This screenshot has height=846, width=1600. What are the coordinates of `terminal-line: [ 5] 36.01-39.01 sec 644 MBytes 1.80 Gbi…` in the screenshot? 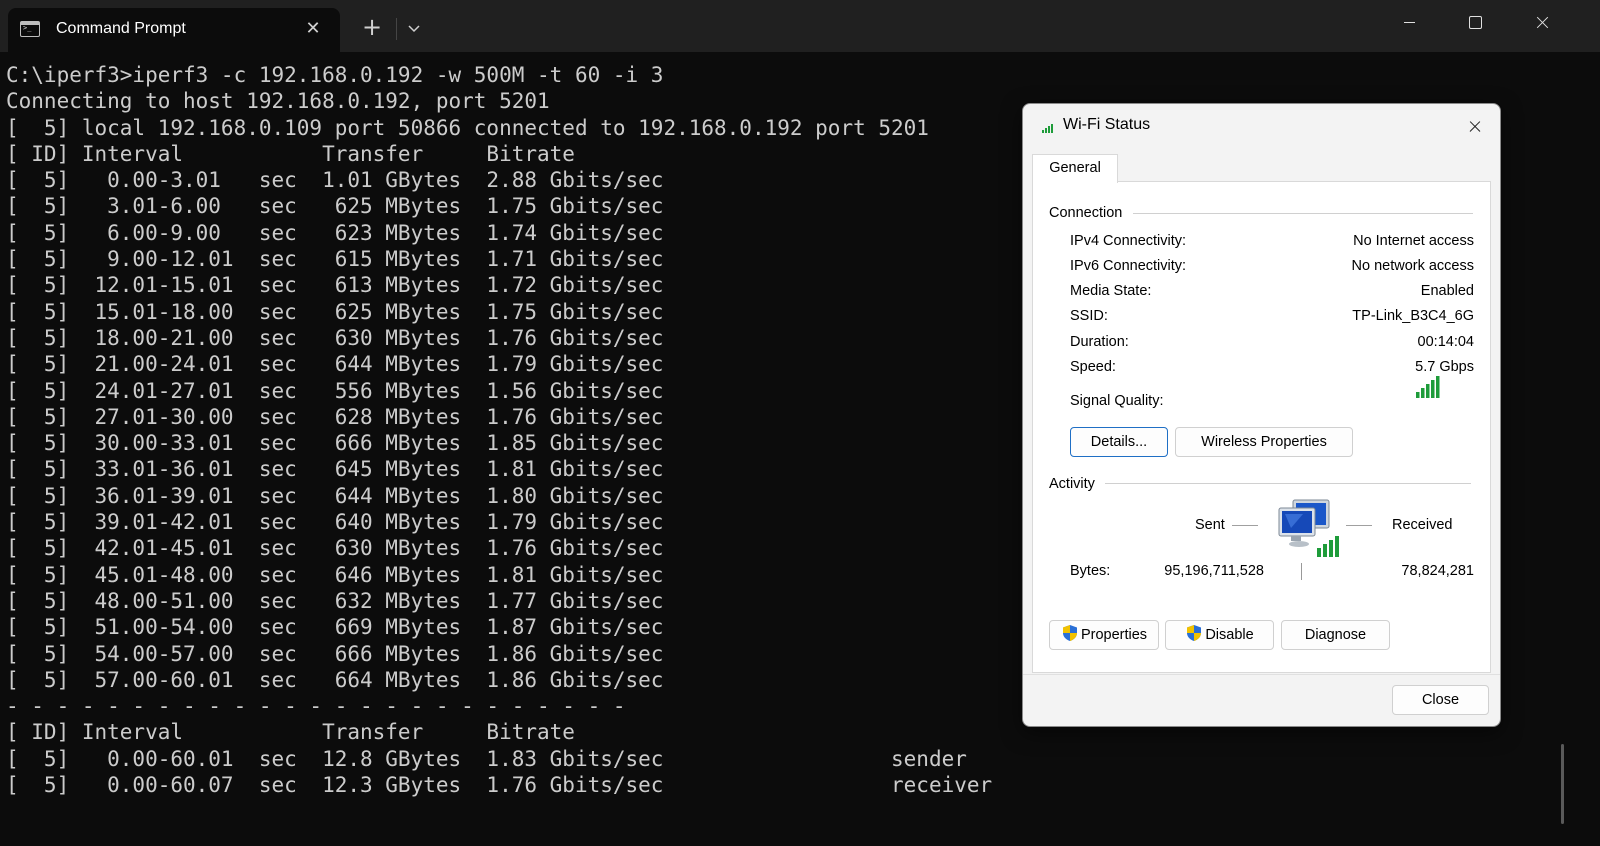 It's located at (335, 495).